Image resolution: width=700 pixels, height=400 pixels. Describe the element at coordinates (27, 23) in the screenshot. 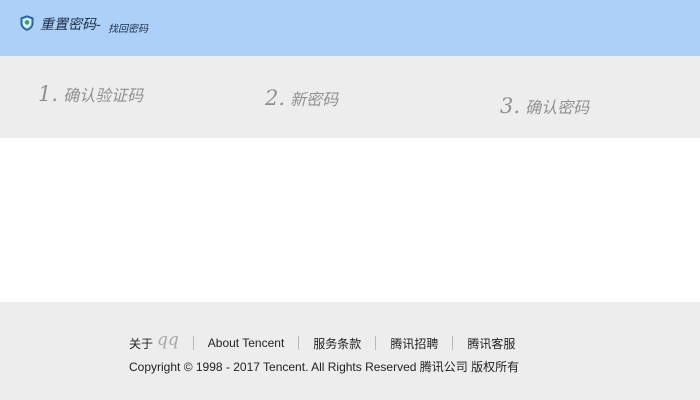

I see `shield-icon` at that location.